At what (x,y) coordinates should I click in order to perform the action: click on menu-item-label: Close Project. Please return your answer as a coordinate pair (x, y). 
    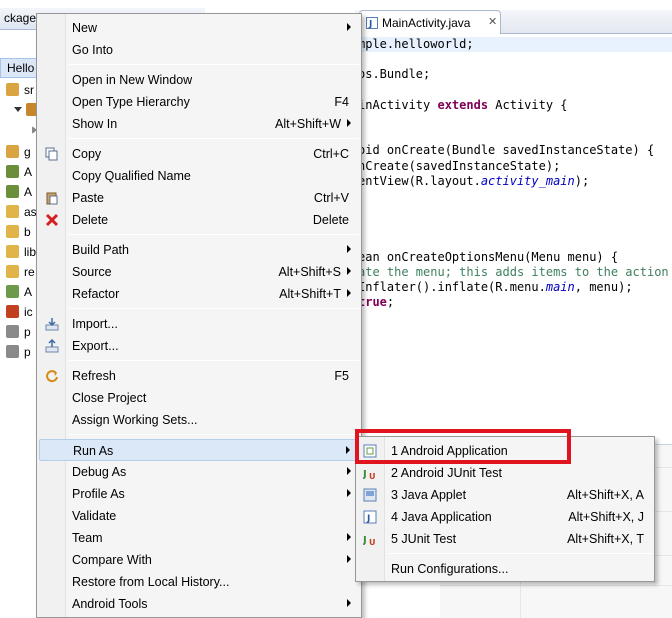
    Looking at the image, I should click on (109, 398).